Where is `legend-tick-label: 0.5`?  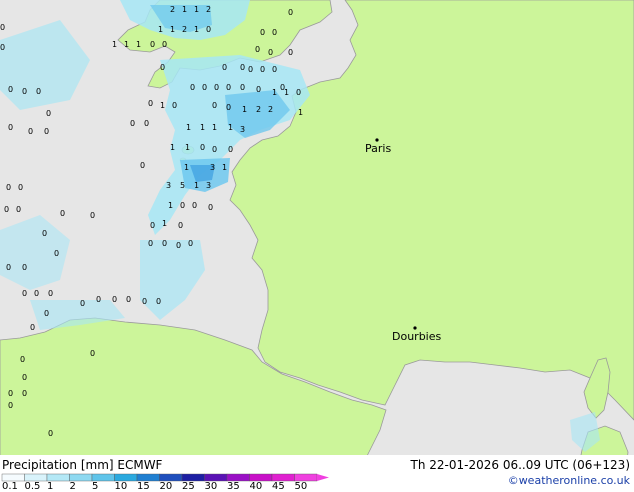
legend-tick-label: 0.5 is located at coordinates (32, 486).